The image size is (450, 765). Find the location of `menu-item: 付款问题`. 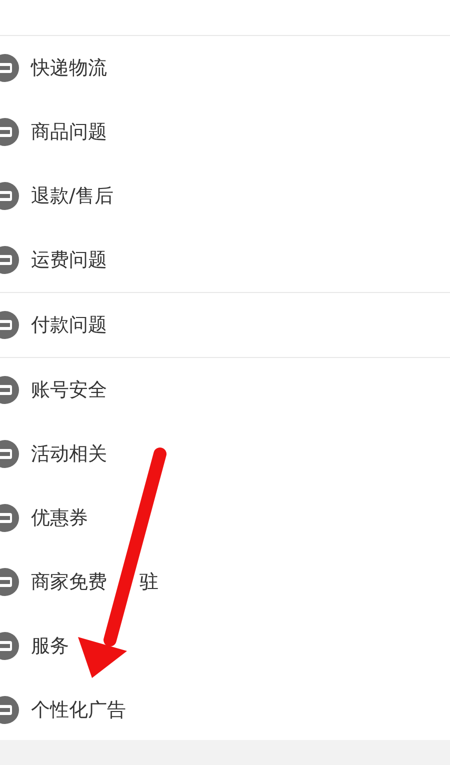

menu-item: 付款问题 is located at coordinates (225, 325).